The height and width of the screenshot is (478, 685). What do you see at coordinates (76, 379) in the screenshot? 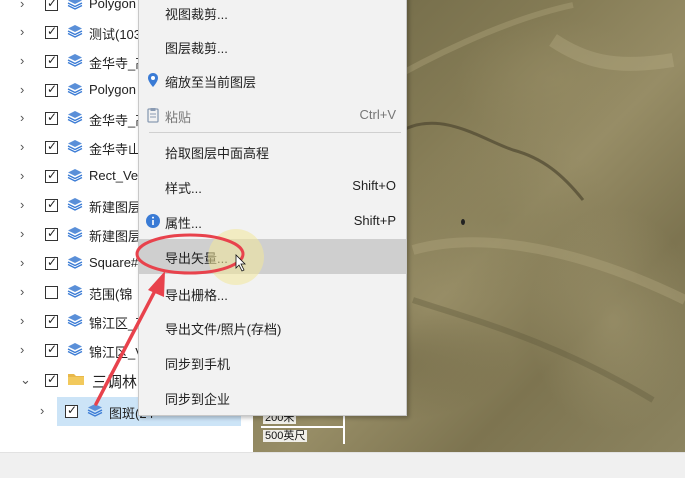
I see `folder-icon` at bounding box center [76, 379].